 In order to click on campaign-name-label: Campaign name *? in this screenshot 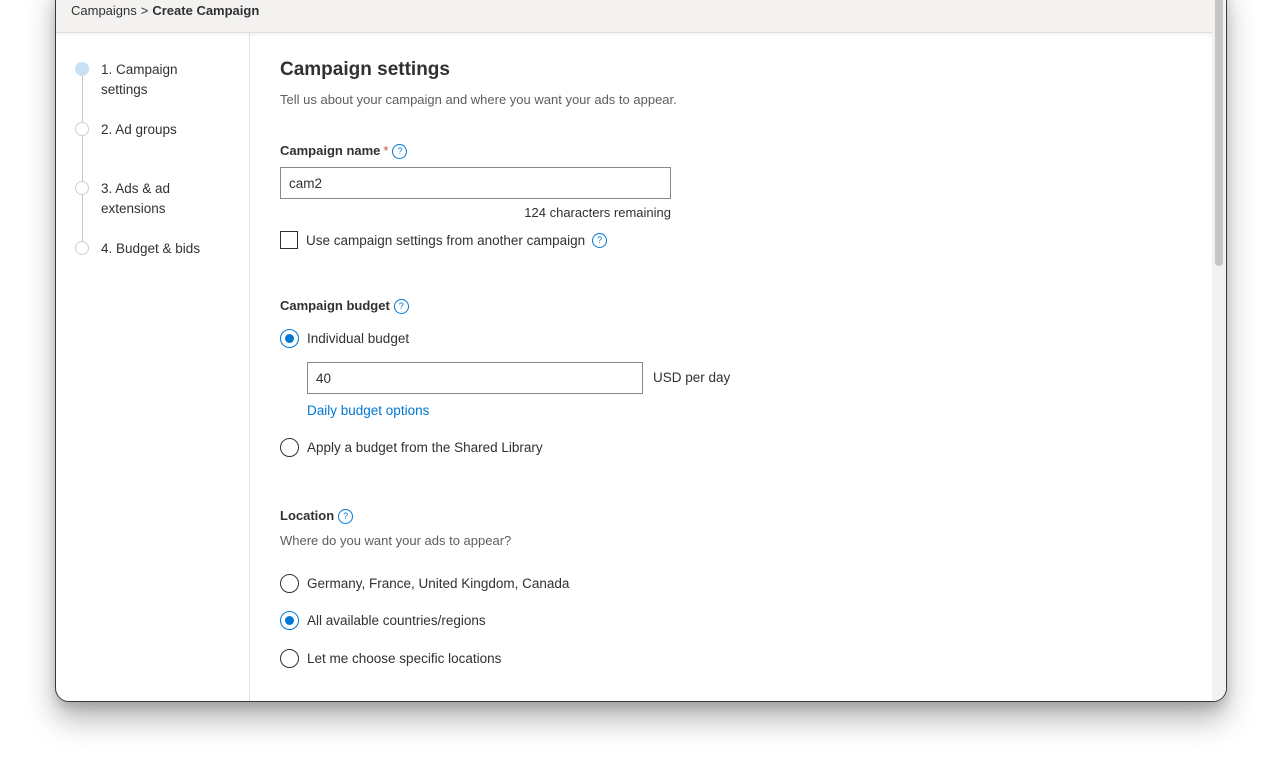, I will do `click(344, 151)`.